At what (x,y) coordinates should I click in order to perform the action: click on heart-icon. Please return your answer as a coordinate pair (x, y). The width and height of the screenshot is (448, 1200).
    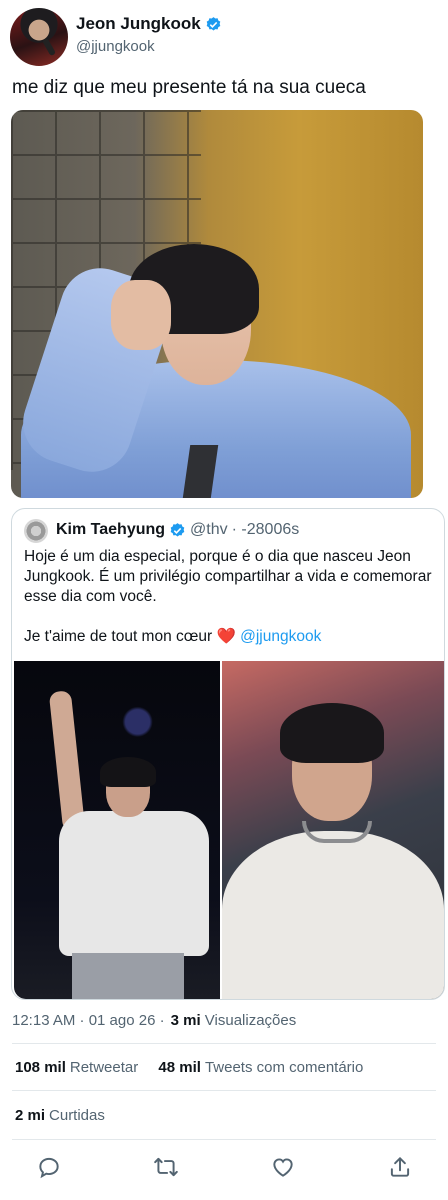
    Looking at the image, I should click on (283, 1167).